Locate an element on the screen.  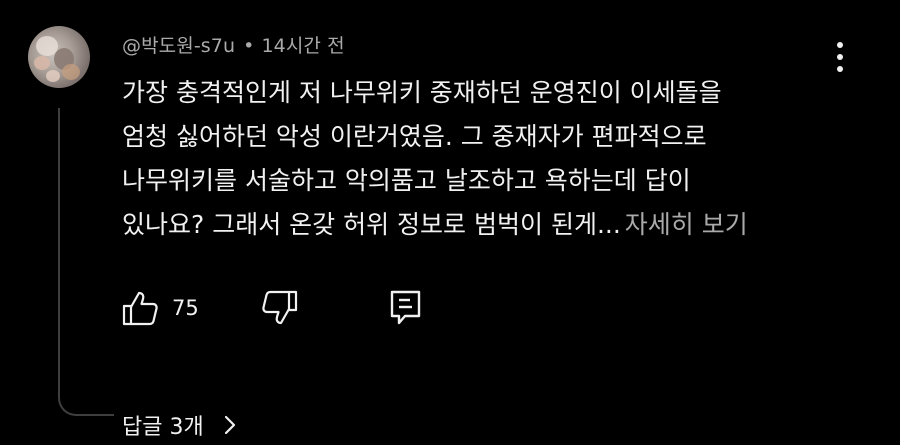
comment-header: @박도원-s7u • 14시간 전 is located at coordinates (233, 44).